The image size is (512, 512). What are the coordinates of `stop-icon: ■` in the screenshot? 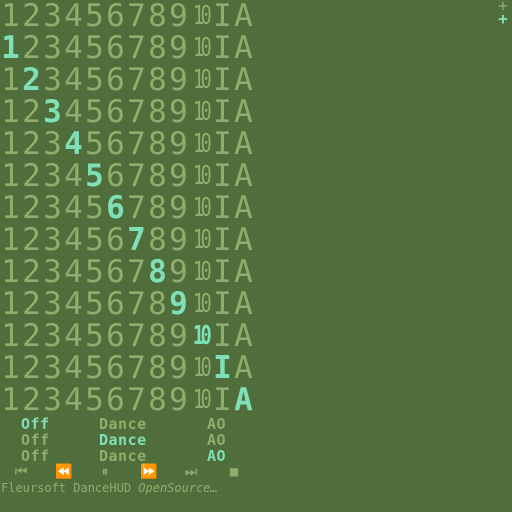 It's located at (234, 472).